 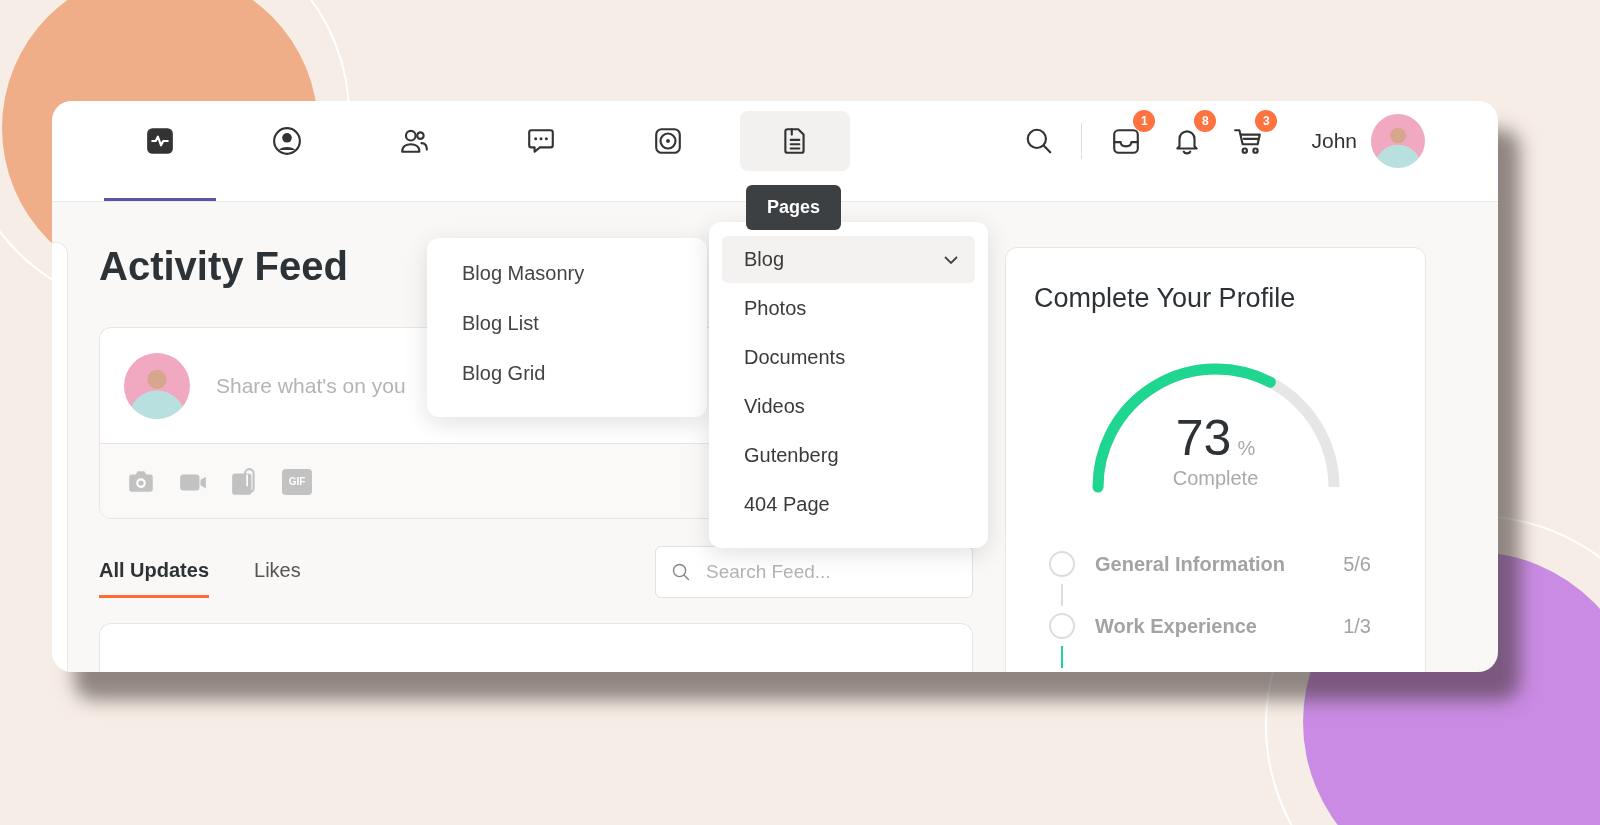 I want to click on count-badge: 8, so click(x=1205, y=121).